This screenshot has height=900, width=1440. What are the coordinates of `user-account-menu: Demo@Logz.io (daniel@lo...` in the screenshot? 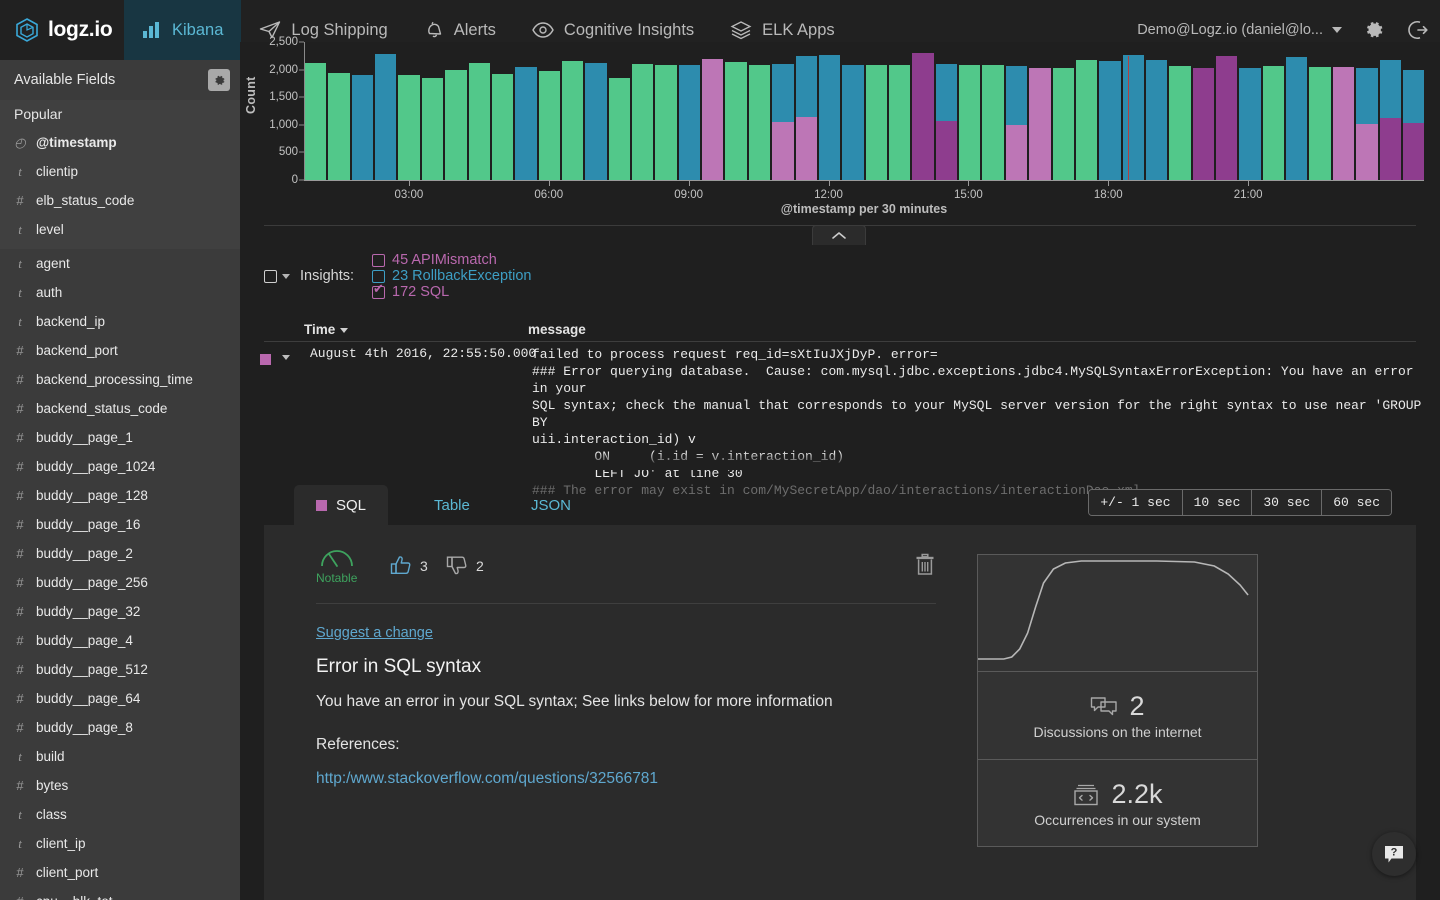 It's located at (1244, 30).